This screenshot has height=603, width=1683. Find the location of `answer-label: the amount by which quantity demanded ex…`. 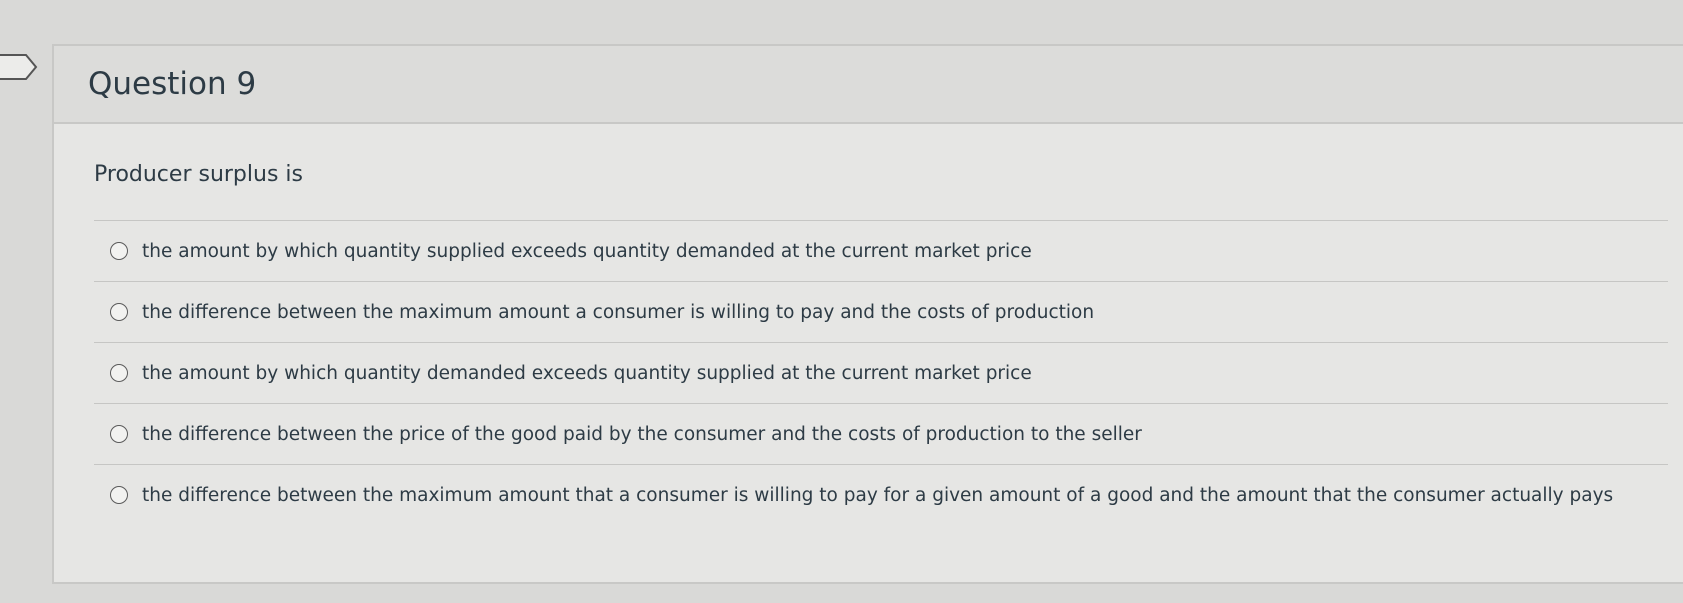

answer-label: the amount by which quantity demanded ex… is located at coordinates (587, 373).